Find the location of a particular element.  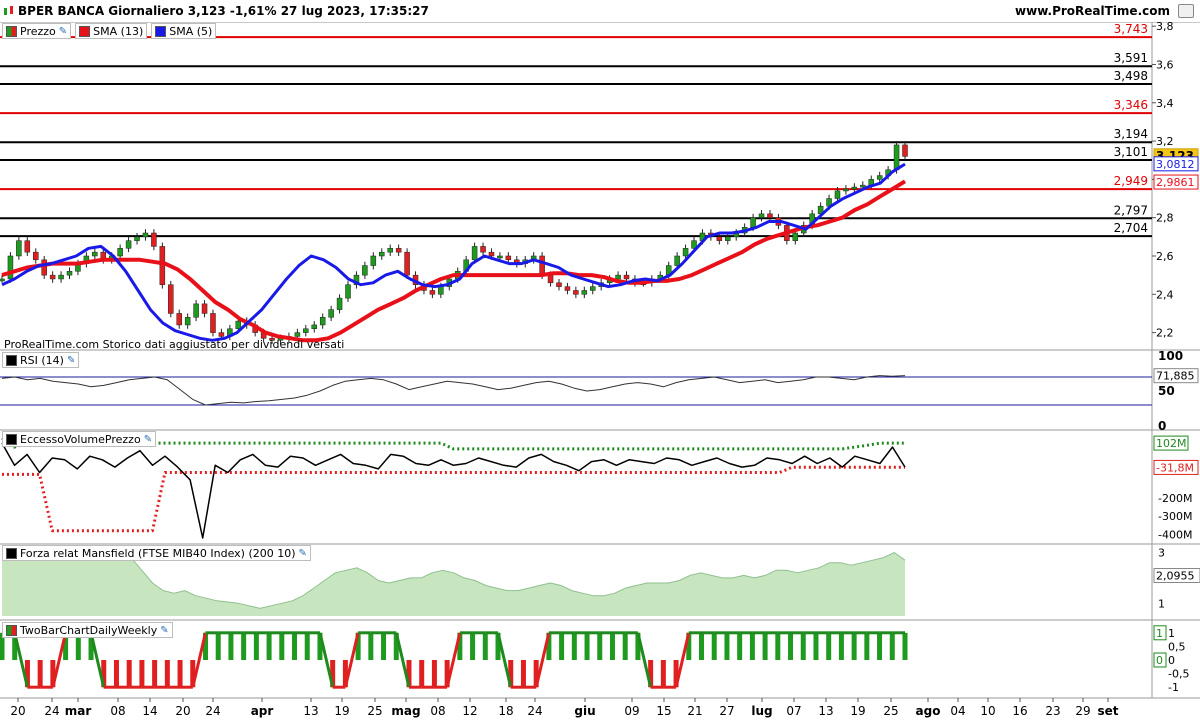

twobar-legend: TwoBarChartDailyWeekly ✎ is located at coordinates (87, 630).